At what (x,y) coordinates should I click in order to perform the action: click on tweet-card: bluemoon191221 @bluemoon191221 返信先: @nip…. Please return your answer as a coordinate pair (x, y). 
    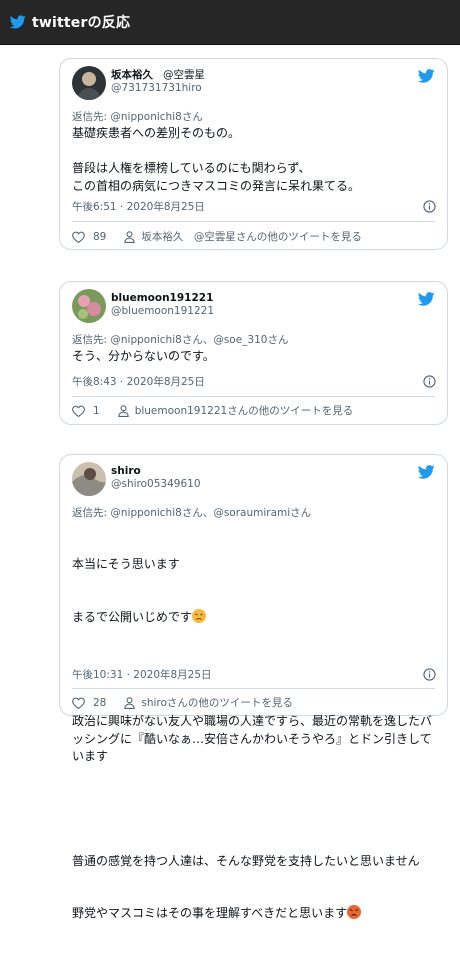
    Looking at the image, I should click on (253, 353).